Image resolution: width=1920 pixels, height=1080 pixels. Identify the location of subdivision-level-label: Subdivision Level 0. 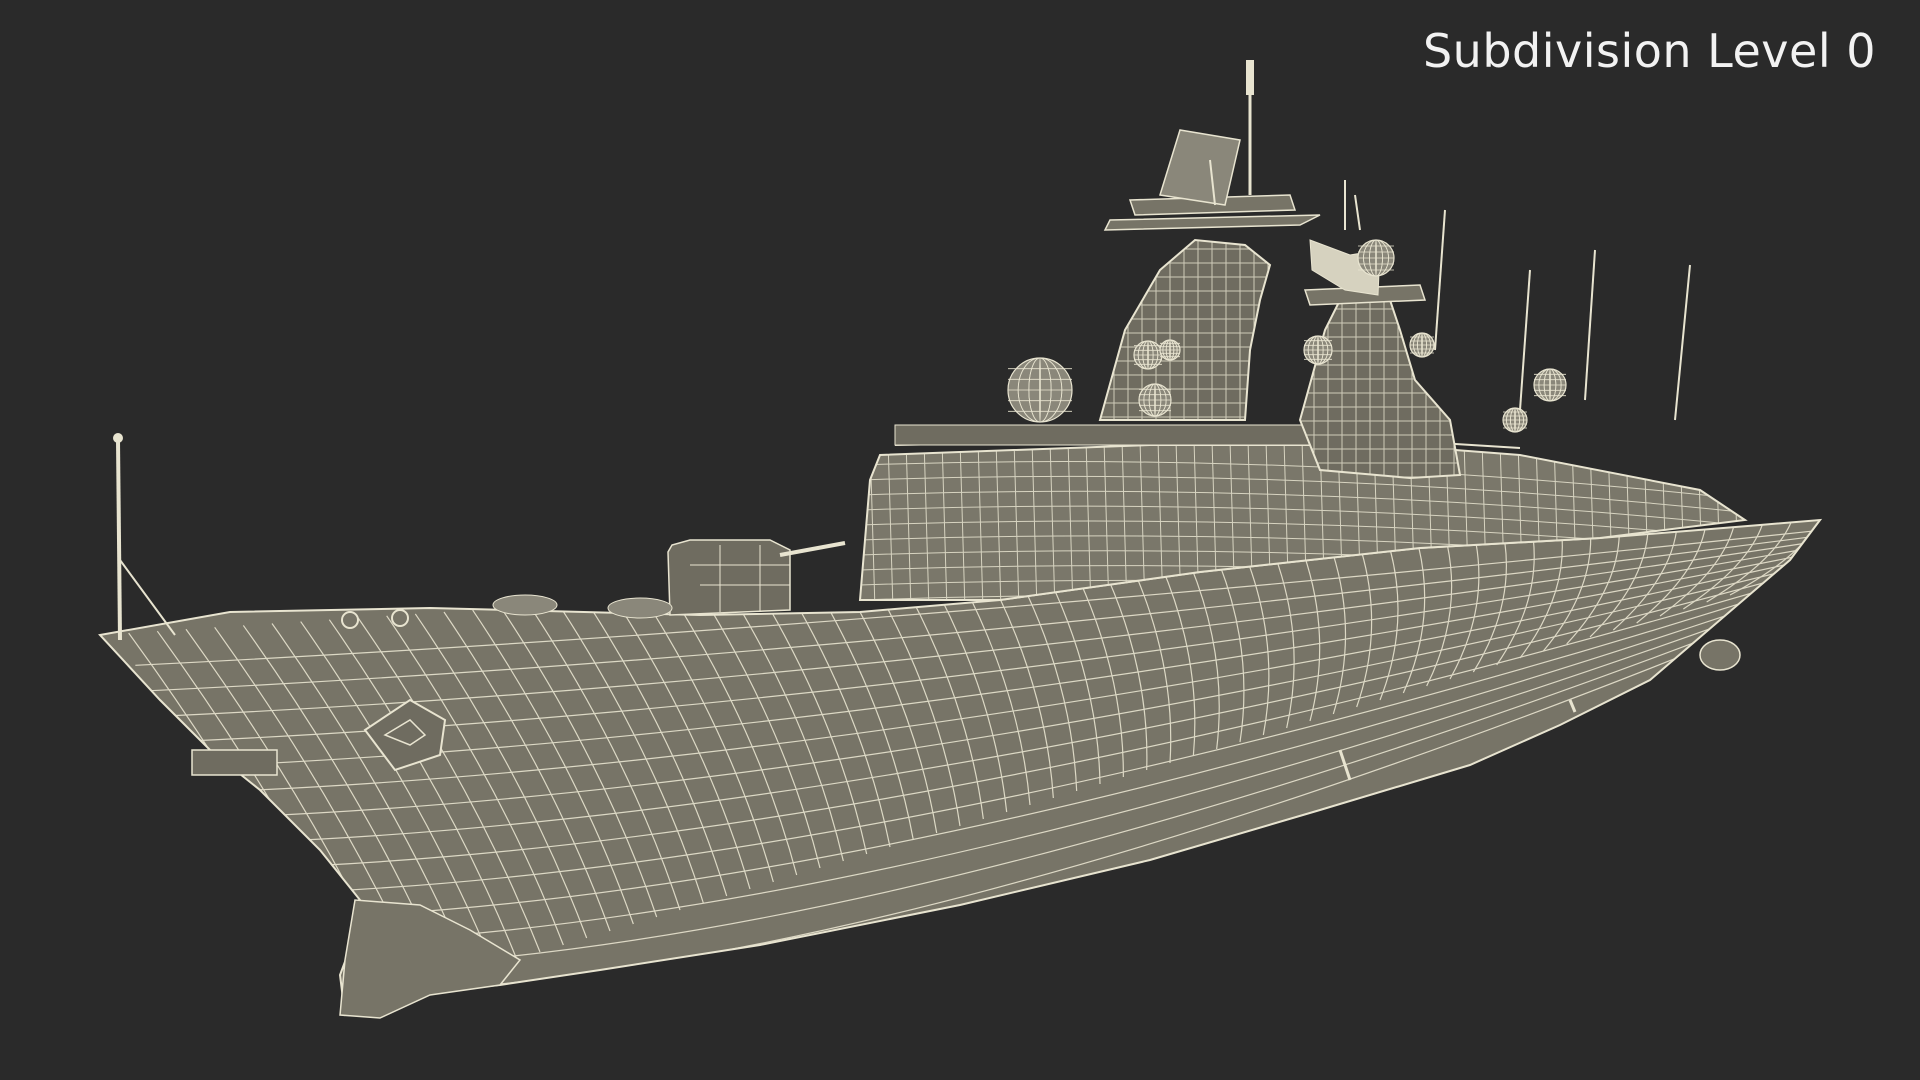
(1649, 51).